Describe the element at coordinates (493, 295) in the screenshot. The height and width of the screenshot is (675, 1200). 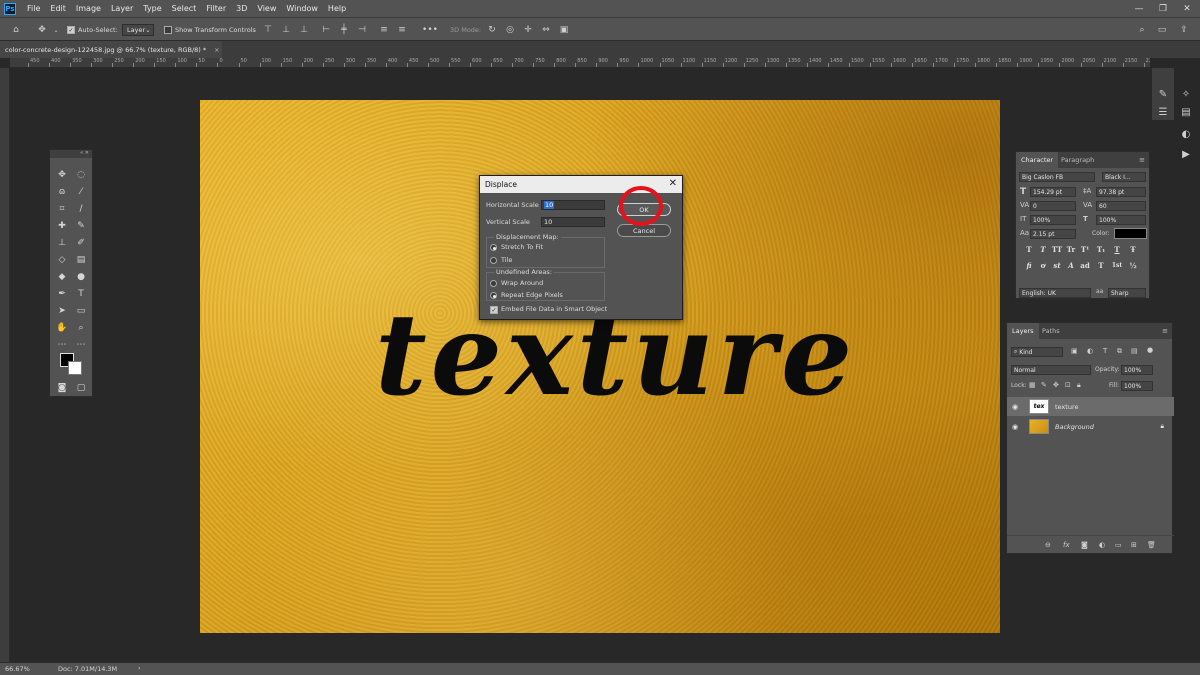
I see `repeat-edge-pixels-radio` at that location.